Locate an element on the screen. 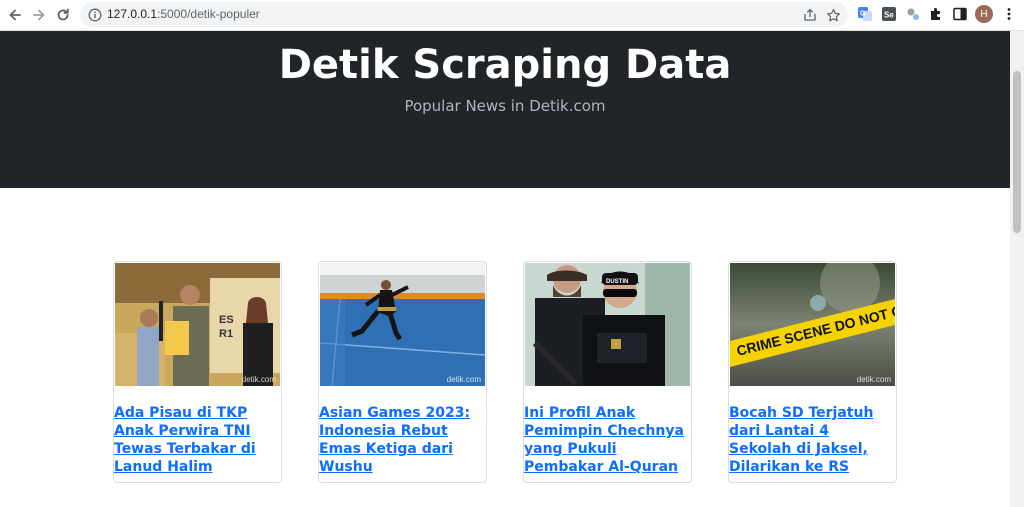 The width and height of the screenshot is (1024, 507). cast-extension-icon is located at coordinates (913, 14).